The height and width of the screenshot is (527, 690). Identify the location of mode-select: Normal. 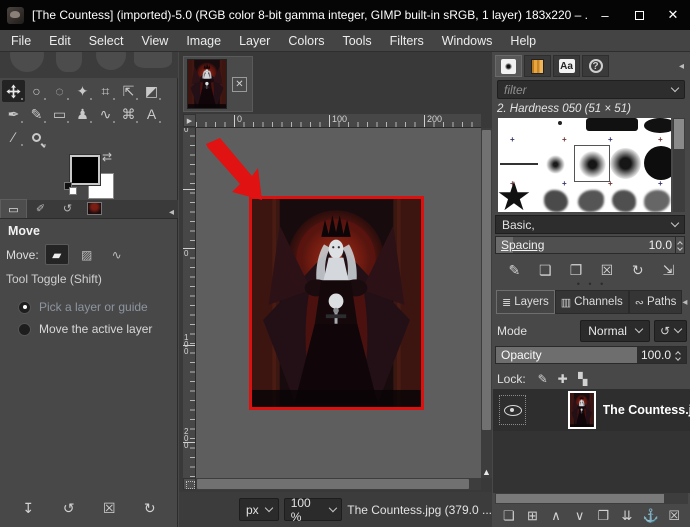
(615, 331).